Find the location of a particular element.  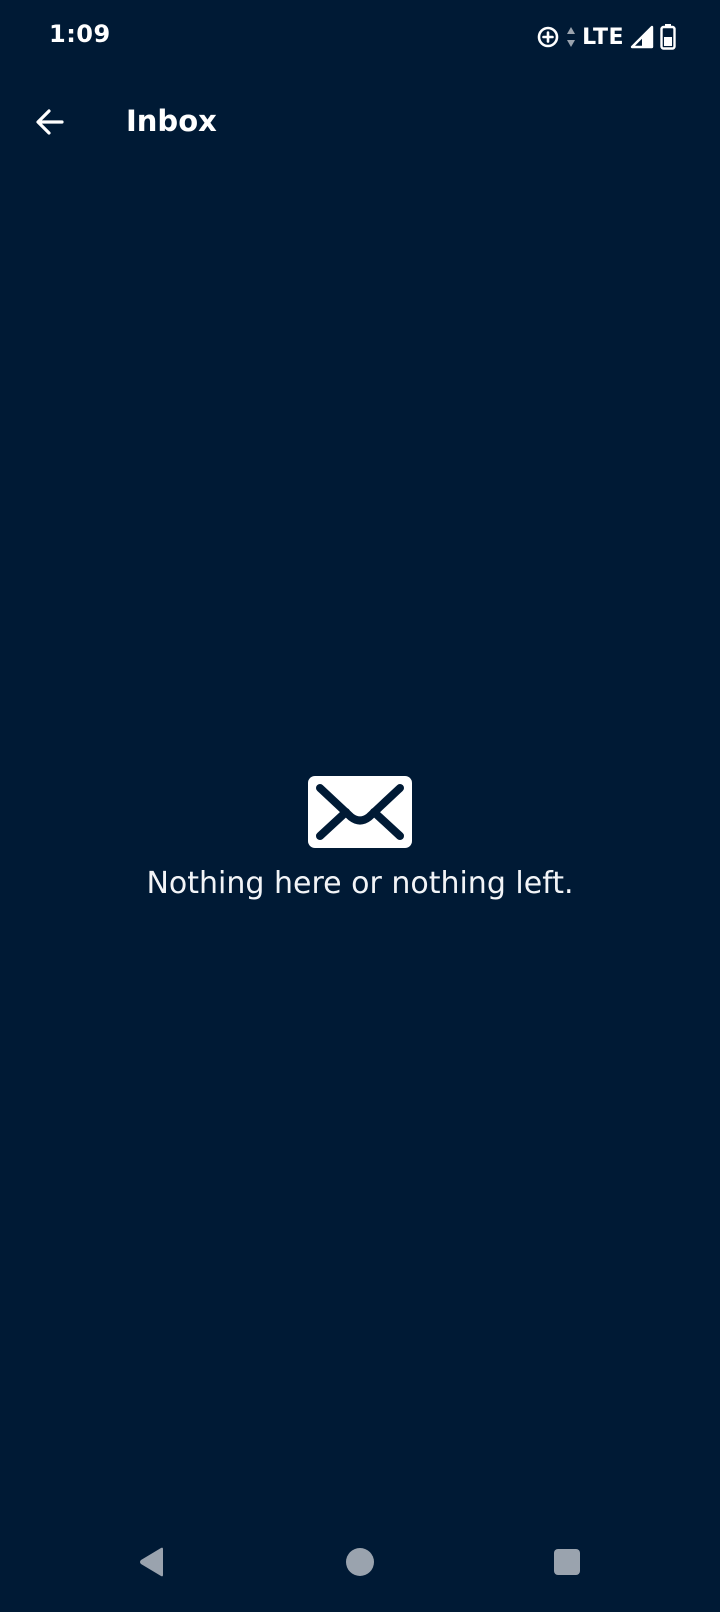

nav-home-button is located at coordinates (360, 1564).